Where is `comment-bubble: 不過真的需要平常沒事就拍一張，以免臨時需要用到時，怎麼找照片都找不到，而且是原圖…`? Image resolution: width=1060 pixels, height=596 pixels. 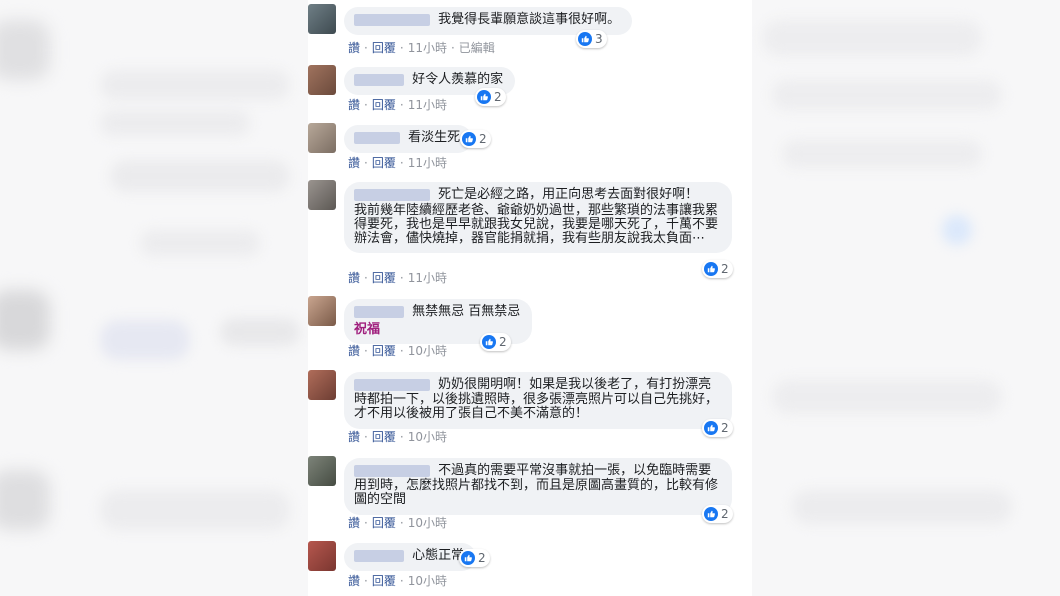 comment-bubble: 不過真的需要平常沒事就拍一張，以免臨時需要用到時，怎麼找照片都找不到，而且是原圖… is located at coordinates (538, 486).